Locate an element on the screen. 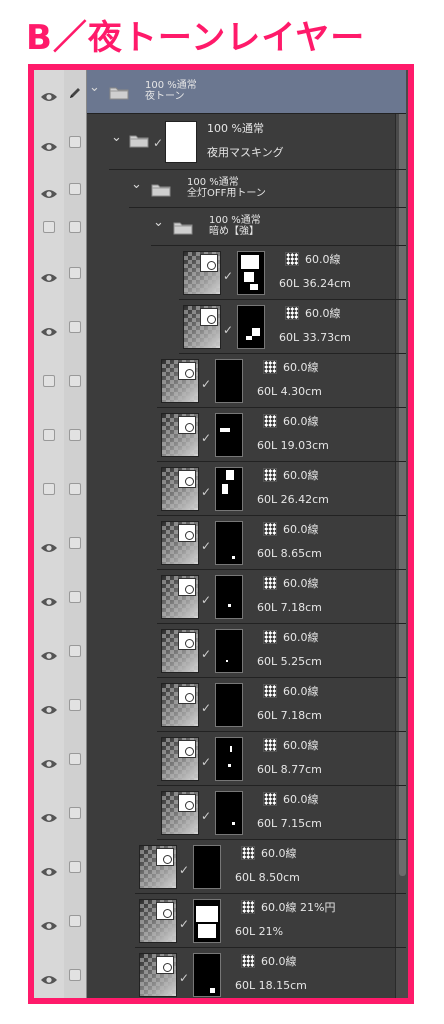 This screenshot has width=444, height=1024. layer-row: ✓ 60.0線 60L 33.73cm is located at coordinates (220, 327).